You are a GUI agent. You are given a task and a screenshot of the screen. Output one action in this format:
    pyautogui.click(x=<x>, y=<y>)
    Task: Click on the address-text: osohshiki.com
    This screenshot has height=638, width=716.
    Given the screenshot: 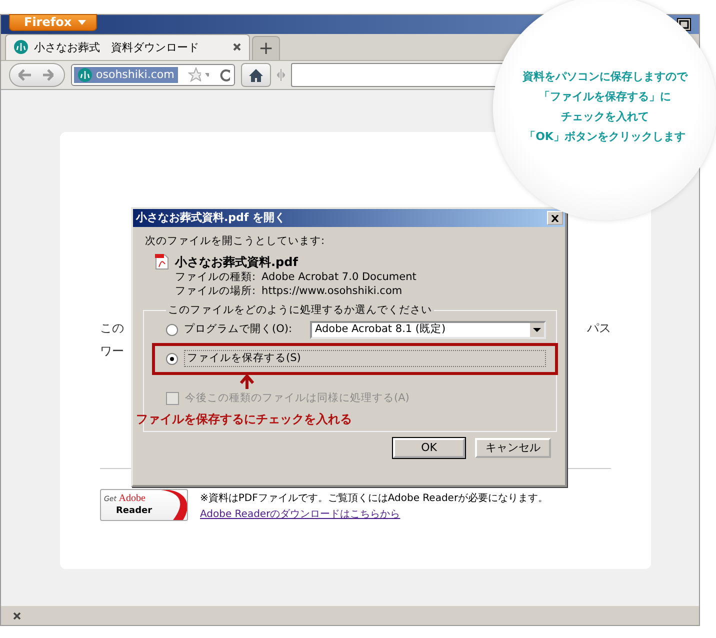 What is the action you would take?
    pyautogui.click(x=135, y=75)
    